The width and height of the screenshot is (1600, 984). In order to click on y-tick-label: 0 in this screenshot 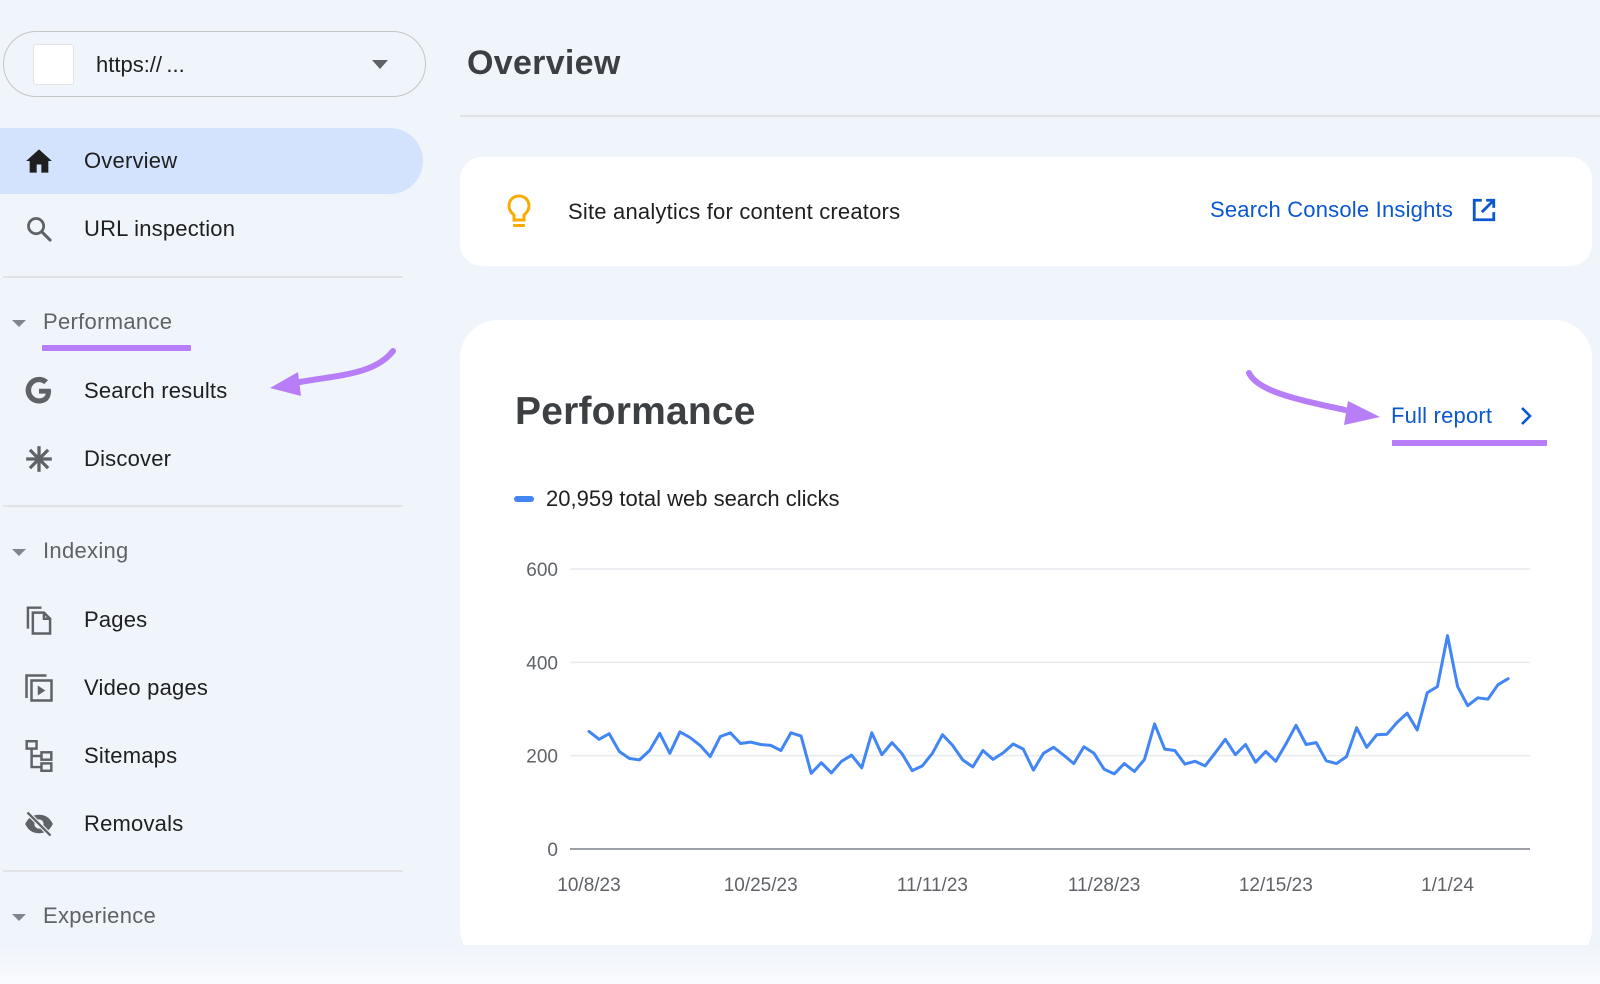, I will do `click(552, 850)`.